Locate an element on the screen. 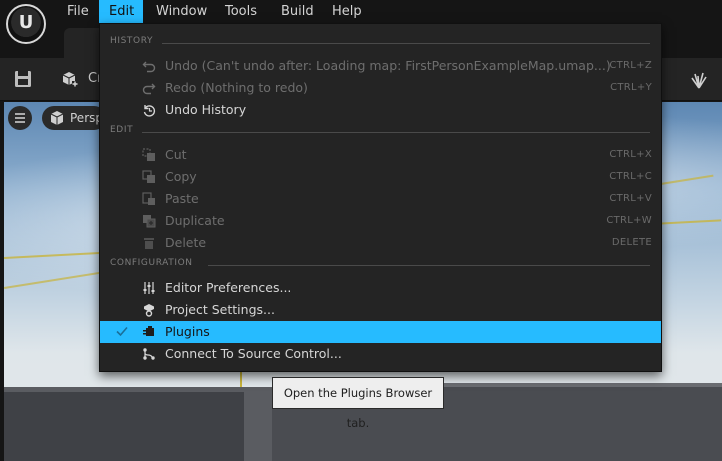  shortcut-label: CTRL+Y is located at coordinates (631, 87).